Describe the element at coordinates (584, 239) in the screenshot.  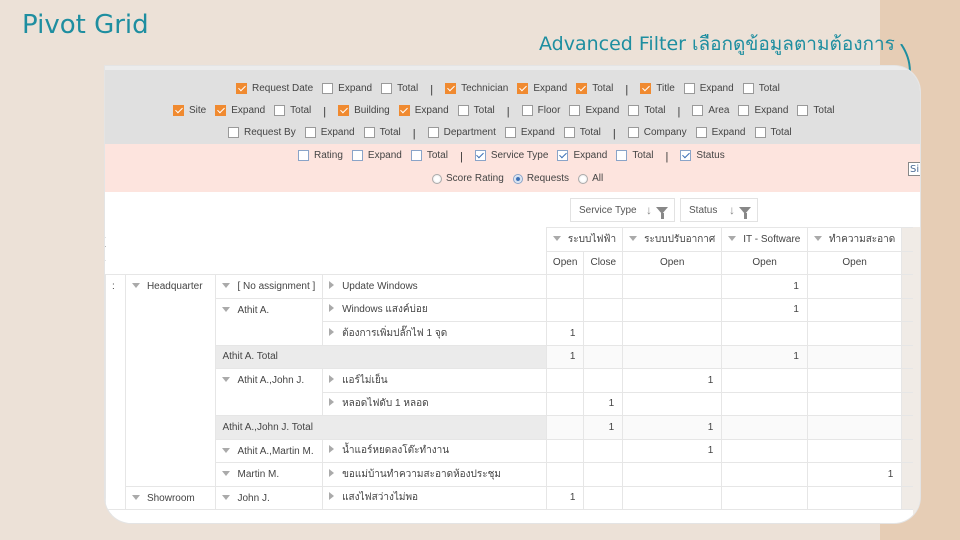
I see `service-type-header: ระบบไฟฟ้า` at that location.